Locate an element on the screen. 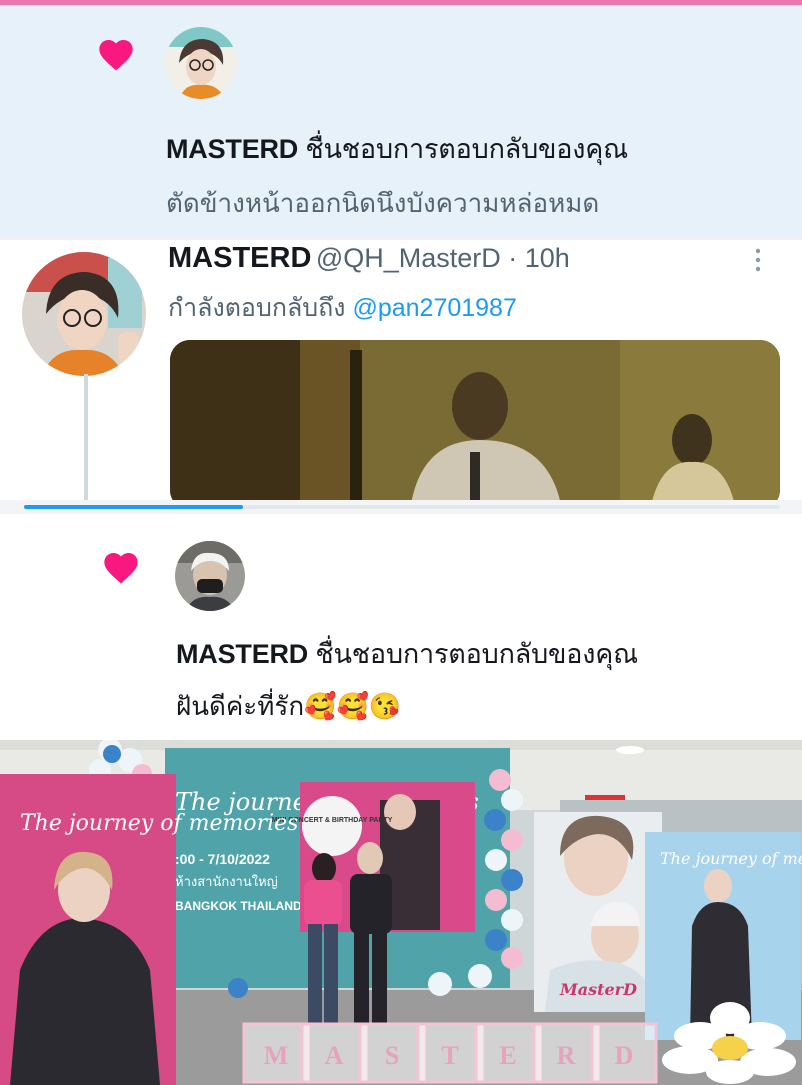  handle-and-time: @QH_MasterD · 10h is located at coordinates (443, 258).